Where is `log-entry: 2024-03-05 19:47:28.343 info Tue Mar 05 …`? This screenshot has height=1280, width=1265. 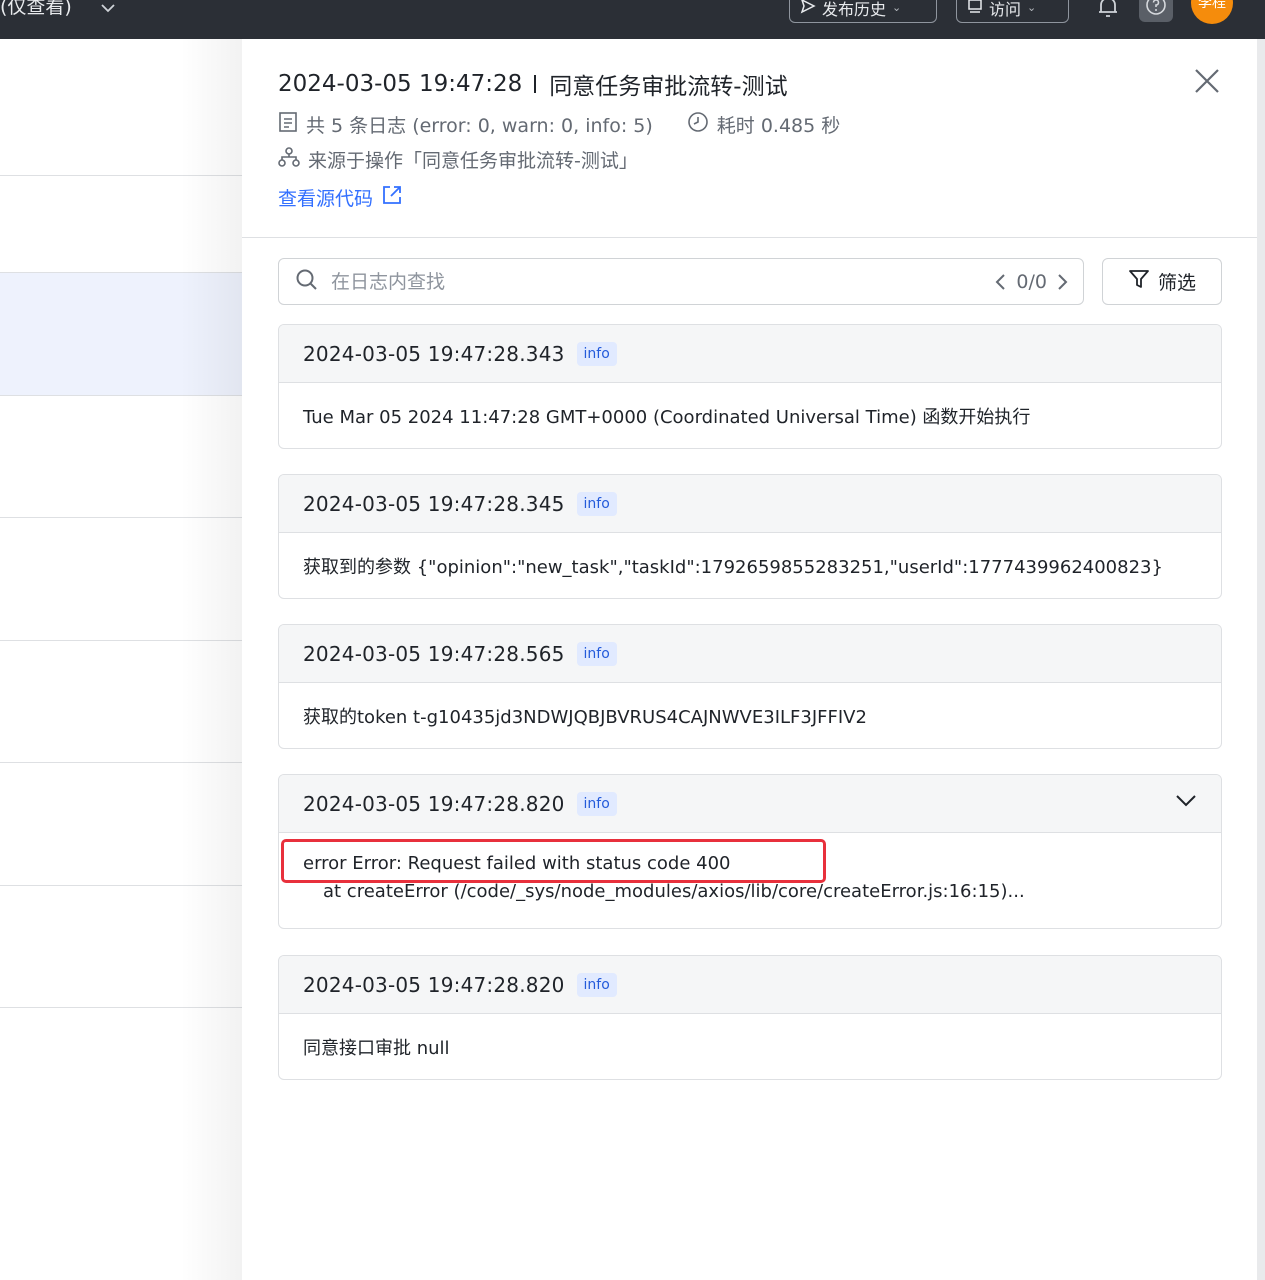 log-entry: 2024-03-05 19:47:28.343 info Tue Mar 05 … is located at coordinates (750, 386).